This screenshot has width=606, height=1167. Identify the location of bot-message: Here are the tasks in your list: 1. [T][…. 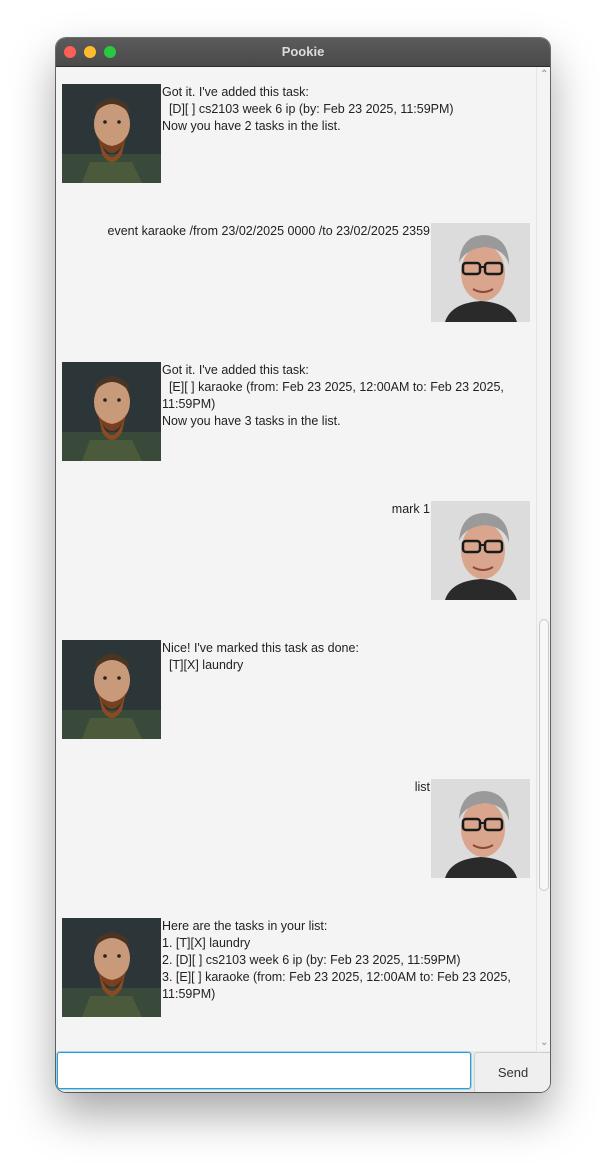
(336, 960).